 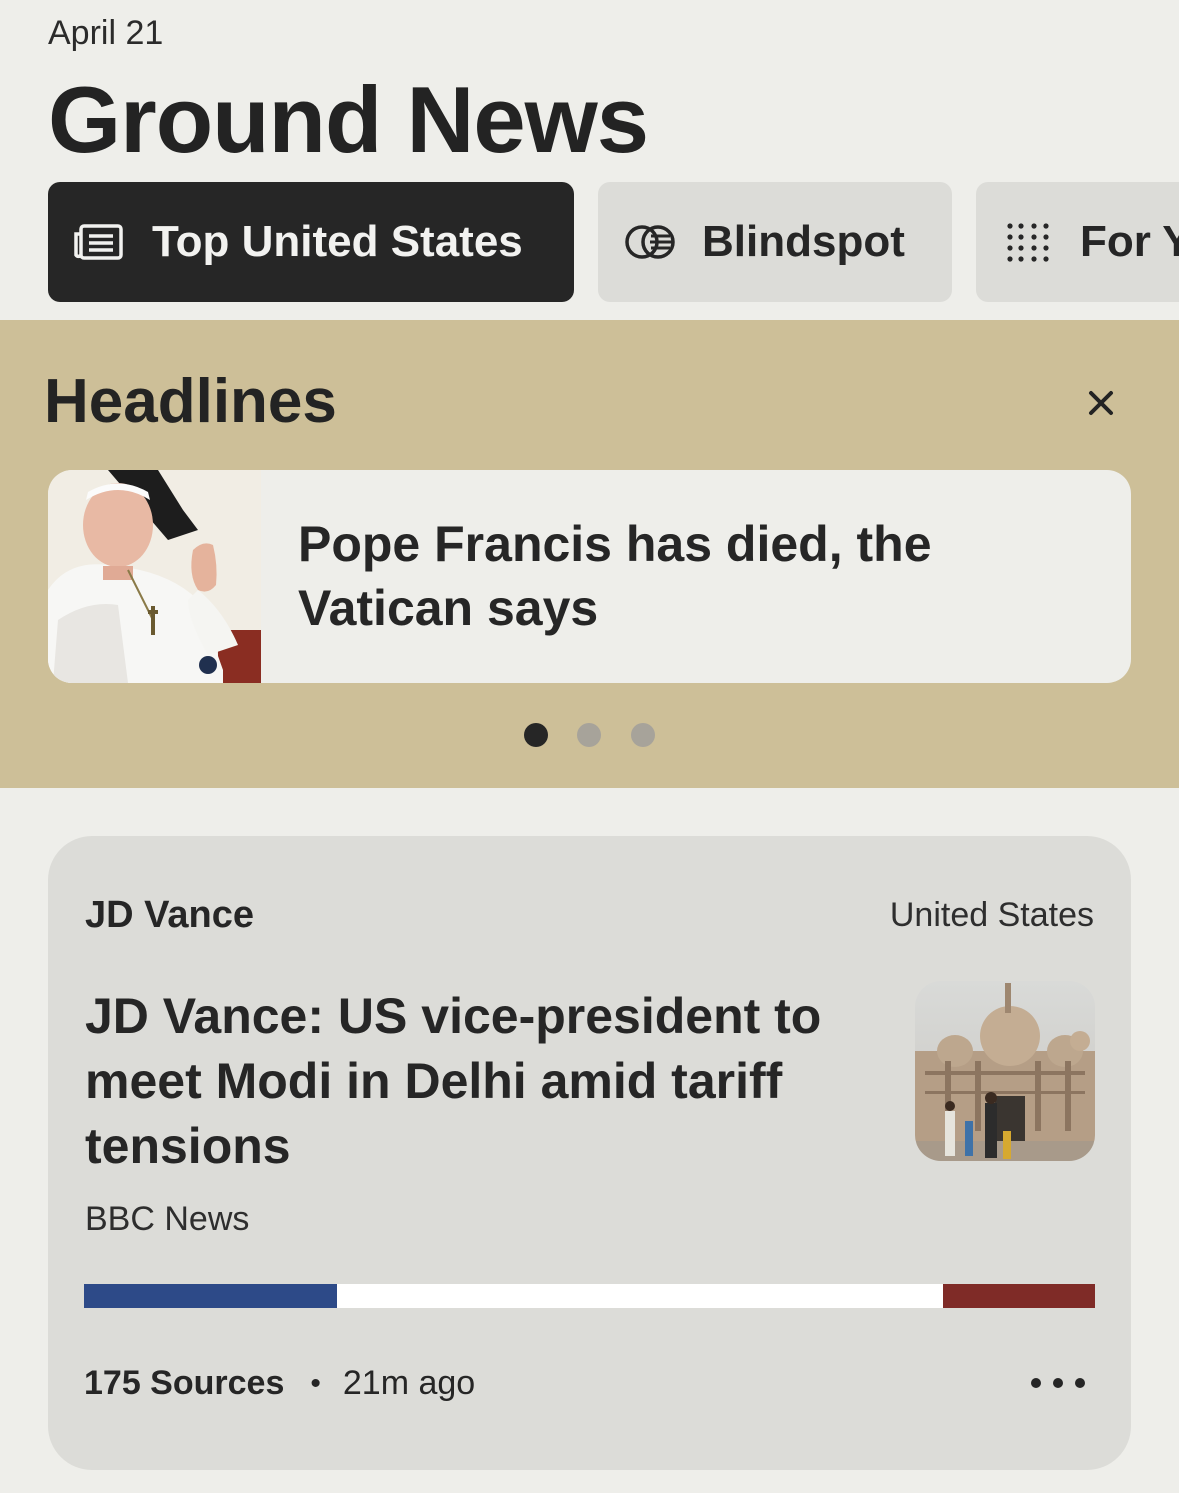 What do you see at coordinates (337, 241) in the screenshot?
I see `tab-label: Top United States` at bounding box center [337, 241].